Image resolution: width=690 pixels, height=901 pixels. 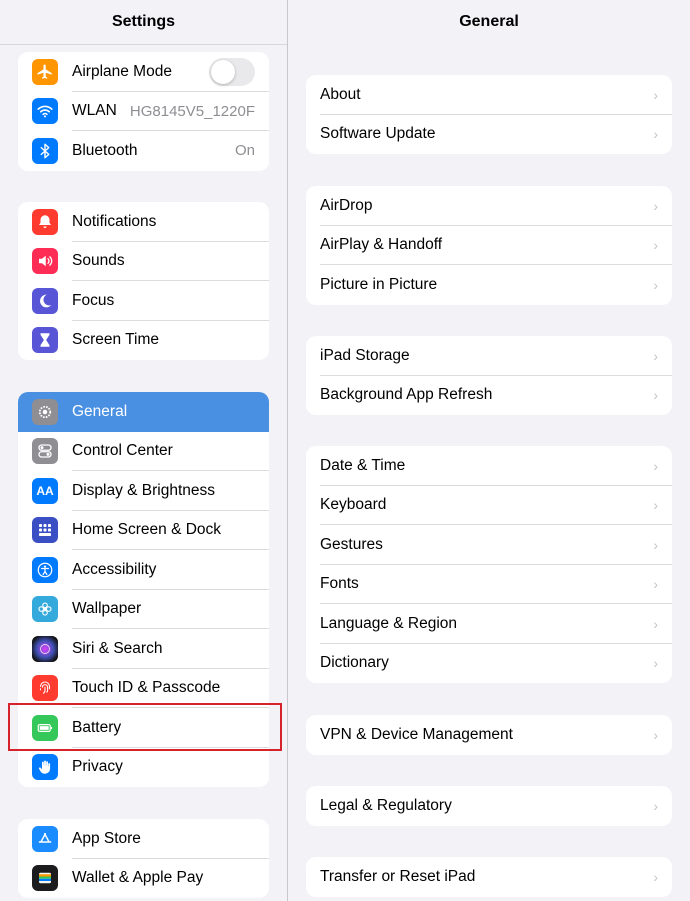 I want to click on app-store-icon, so click(x=45, y=838).